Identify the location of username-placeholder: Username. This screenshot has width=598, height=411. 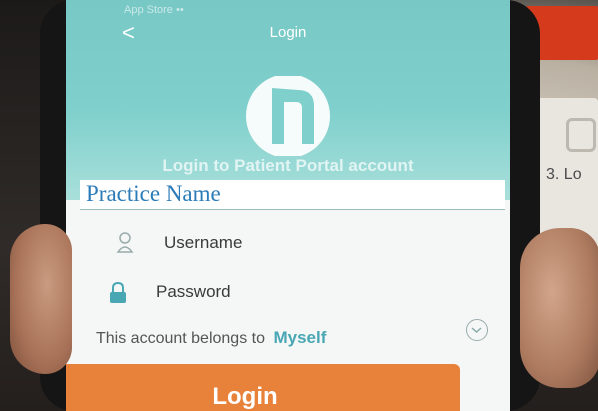
(203, 242).